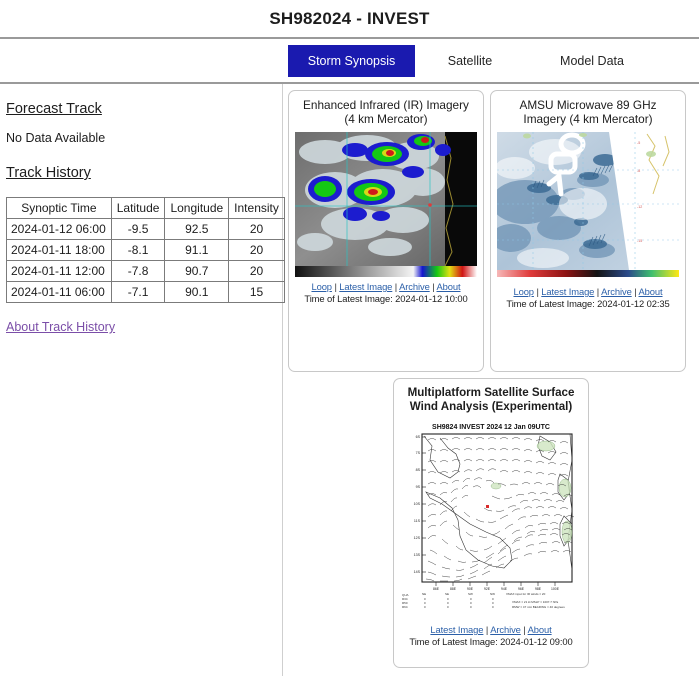  What do you see at coordinates (197, 229) in the screenshot?
I see `cell-longitude: 92.5` at bounding box center [197, 229].